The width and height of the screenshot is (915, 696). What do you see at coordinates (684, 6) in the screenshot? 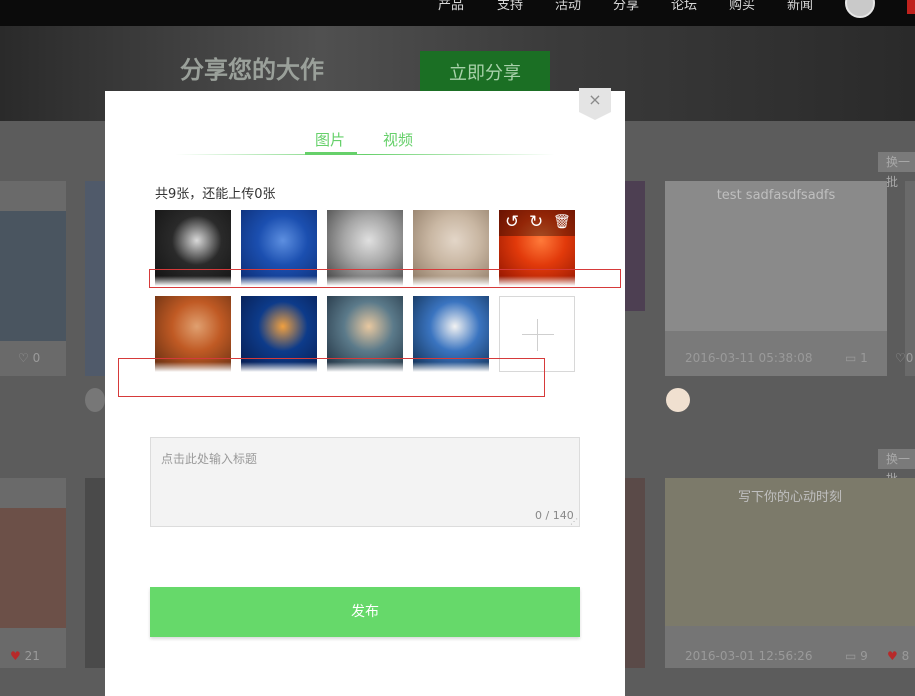
I see `nav-item-forum: 论坛` at bounding box center [684, 6].